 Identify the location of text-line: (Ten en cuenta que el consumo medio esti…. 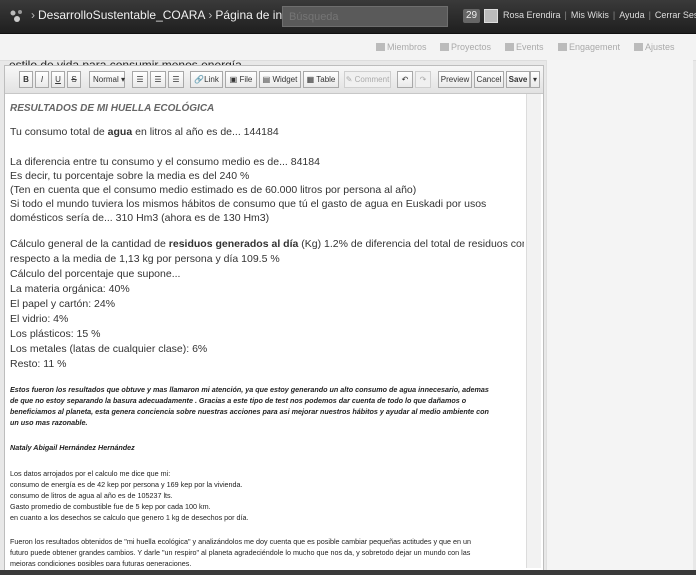
(213, 190).